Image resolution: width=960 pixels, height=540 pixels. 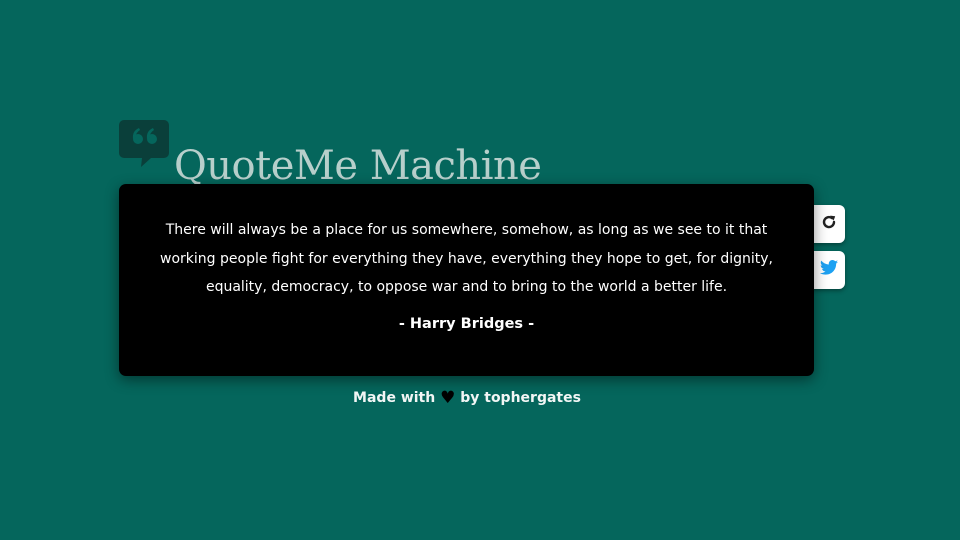 I want to click on footer-made-with: Made with, so click(x=394, y=398).